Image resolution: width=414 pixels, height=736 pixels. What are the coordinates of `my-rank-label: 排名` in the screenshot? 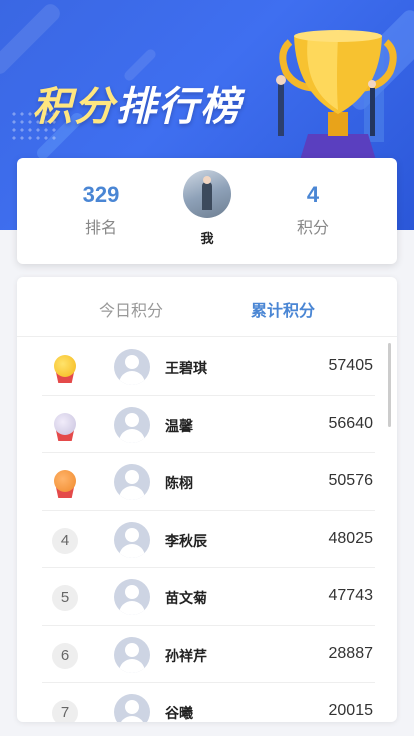 It's located at (100, 227).